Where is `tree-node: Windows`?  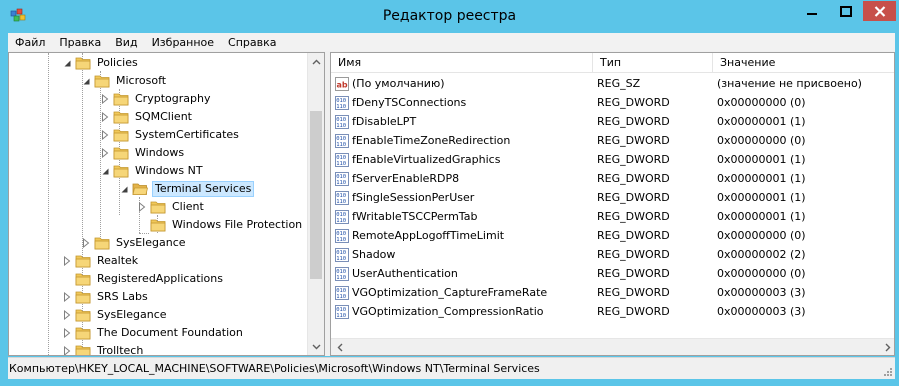
tree-node: Windows is located at coordinates (142, 153).